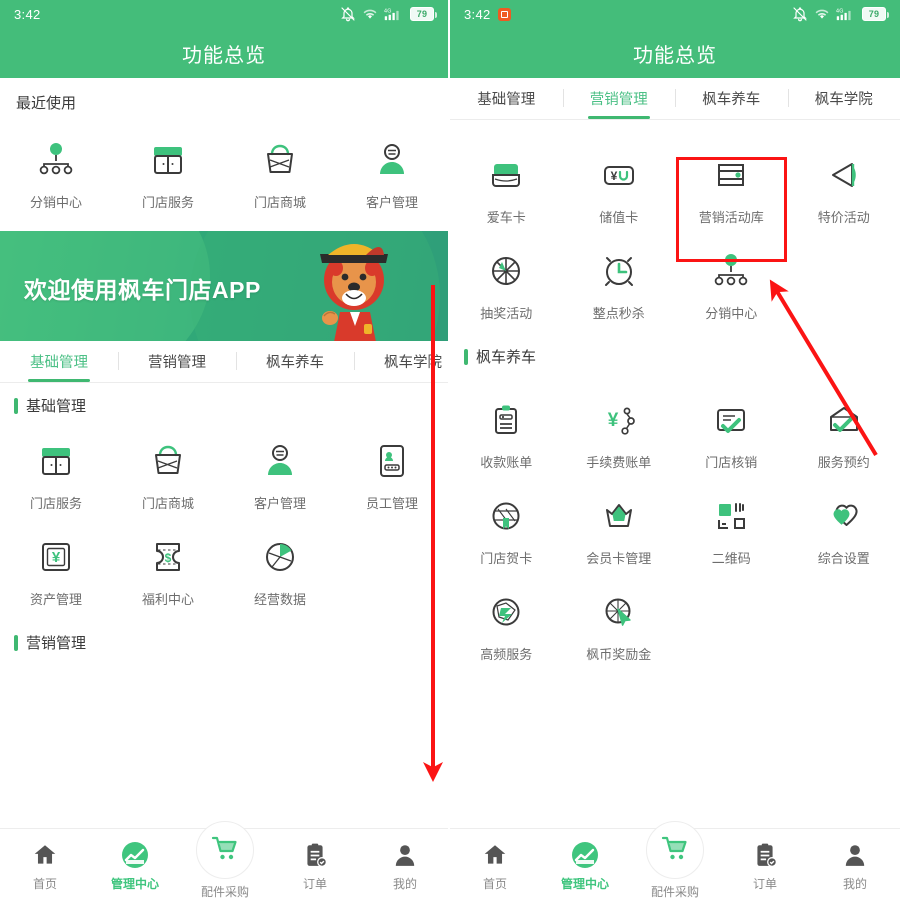 Image resolution: width=900 pixels, height=900 pixels. What do you see at coordinates (619, 625) in the screenshot?
I see `grid-item-coin-reward: 枫币奖励金` at bounding box center [619, 625].